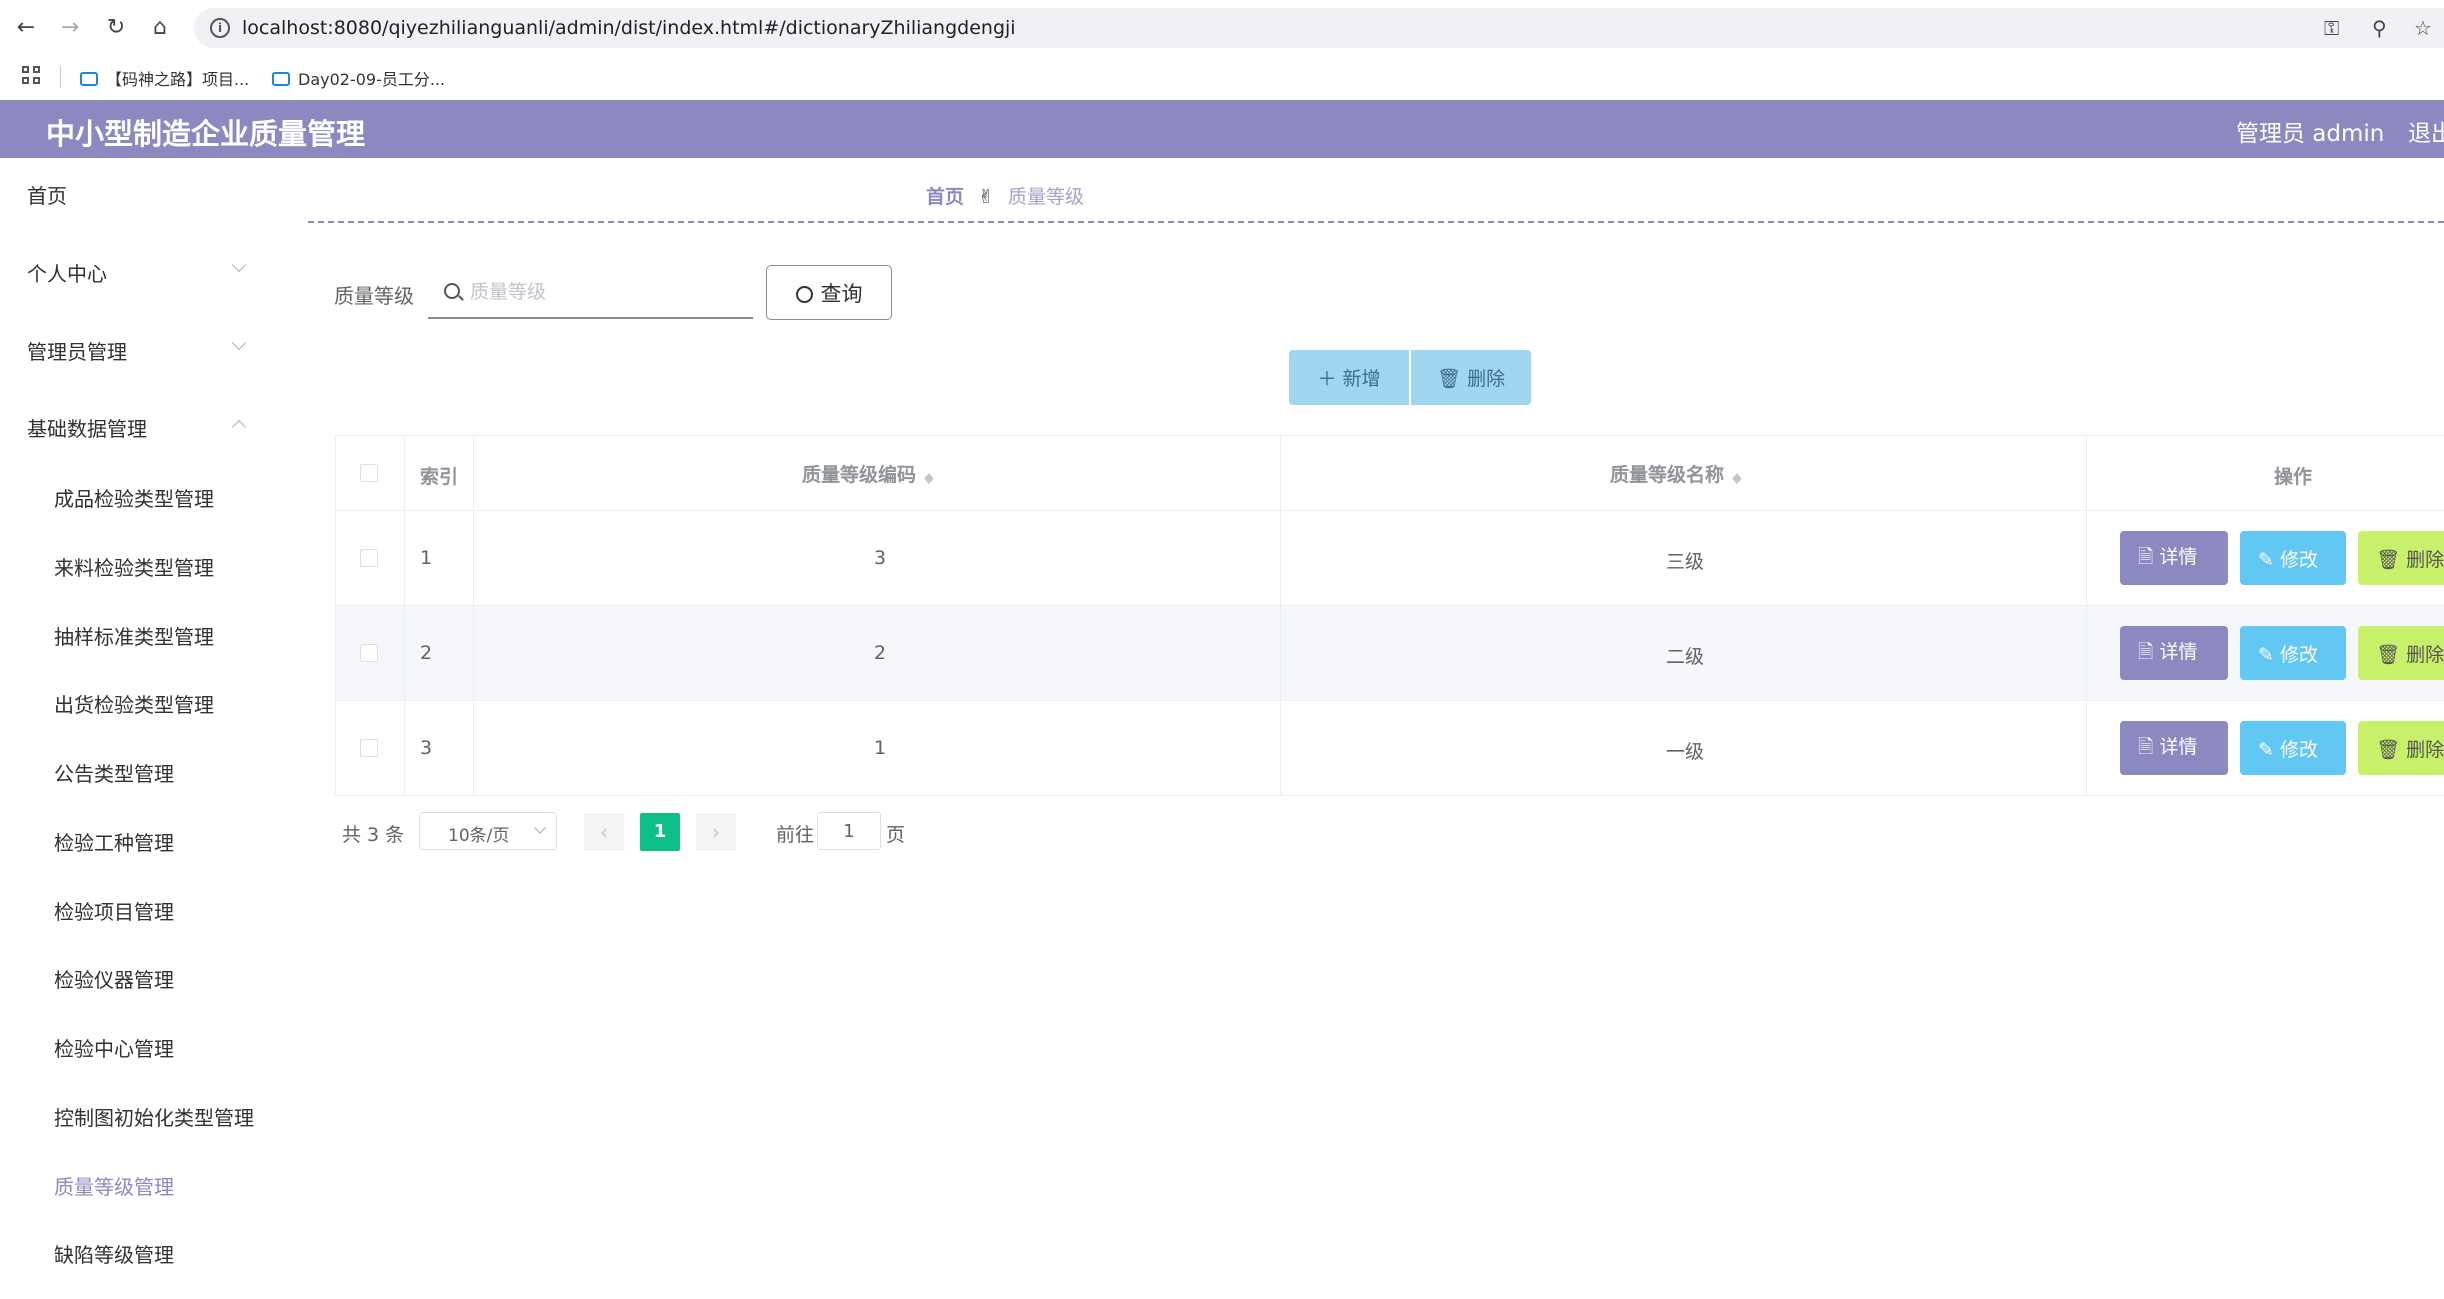  What do you see at coordinates (2310, 134) in the screenshot?
I see `admin-user-label: 管理员 admin` at bounding box center [2310, 134].